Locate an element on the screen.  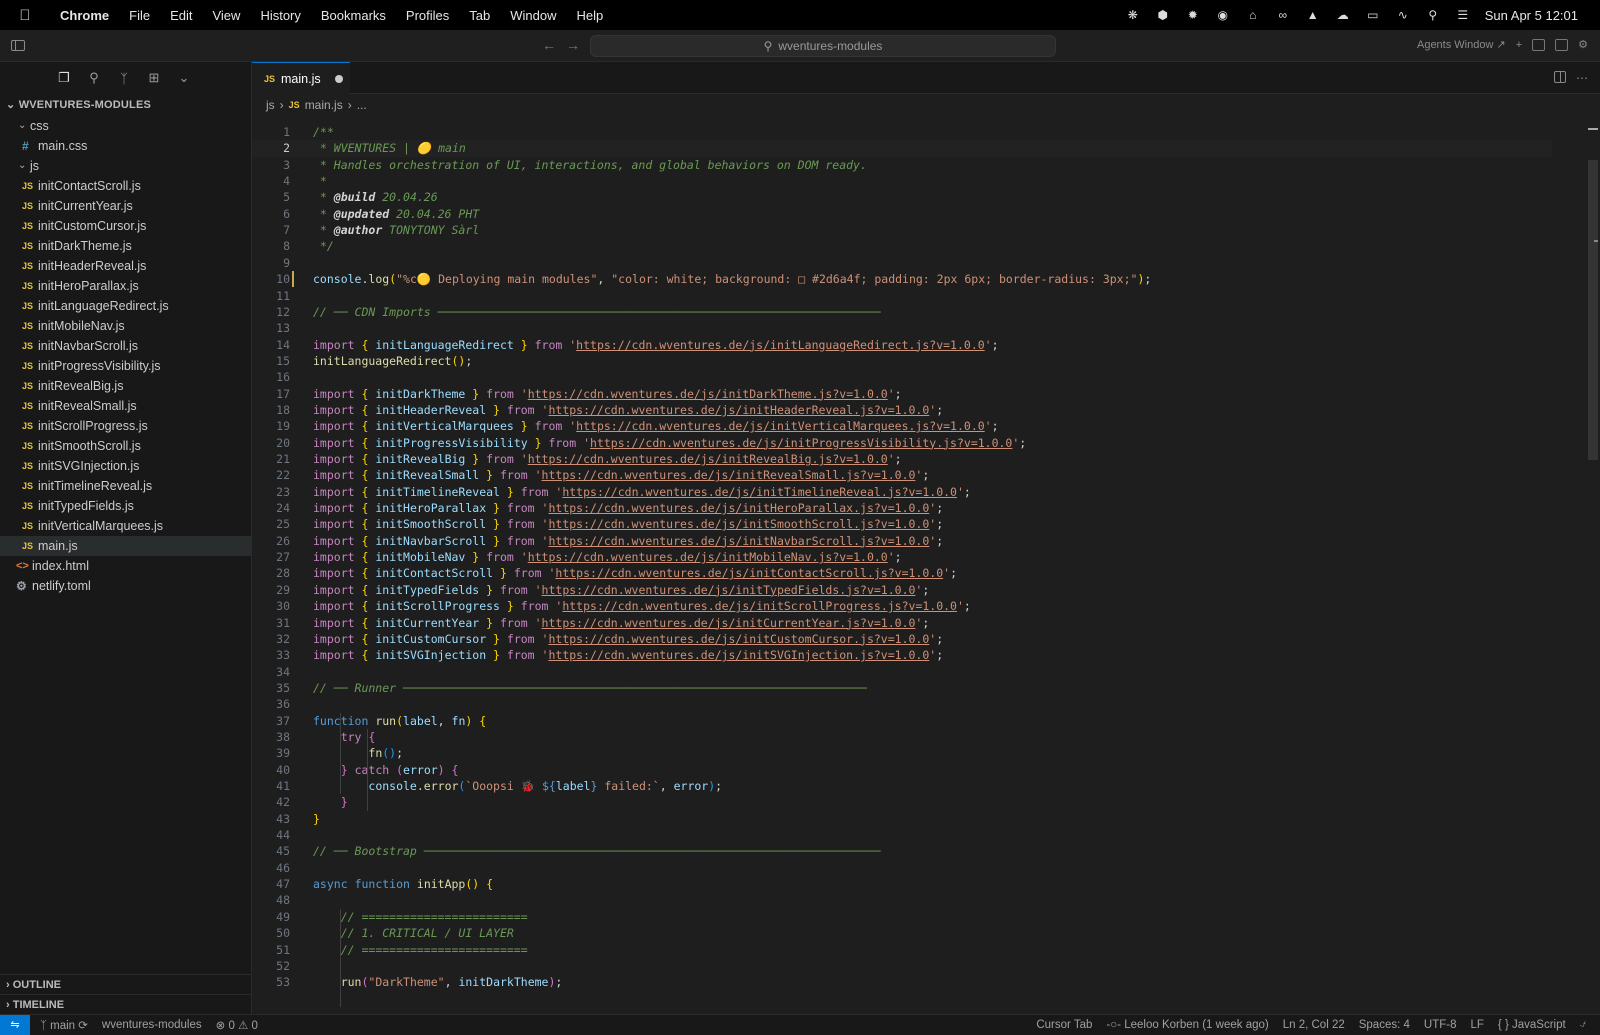
command-center-search: ⚲ wventures-modules is located at coordinates (823, 46).